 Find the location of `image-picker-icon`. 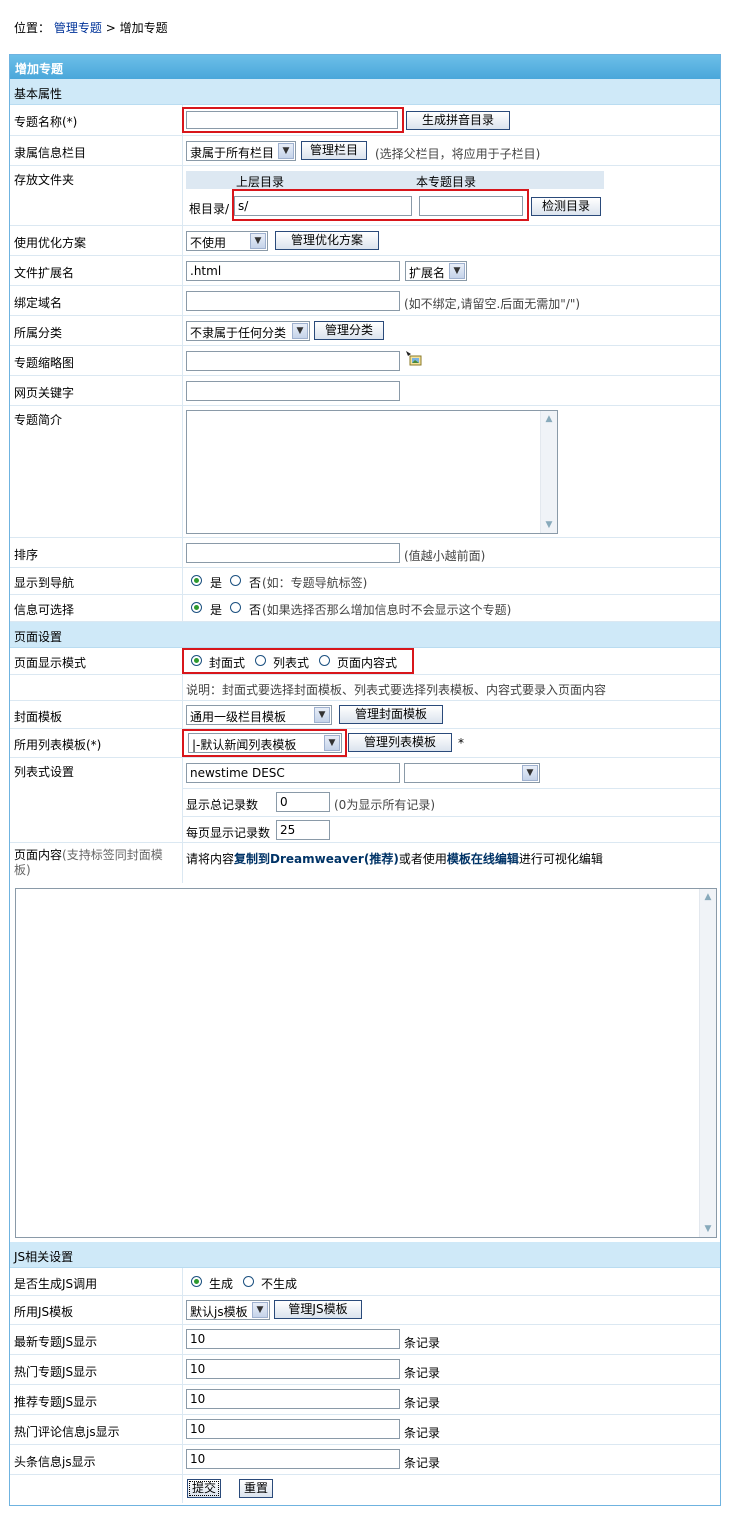

image-picker-icon is located at coordinates (414, 359).